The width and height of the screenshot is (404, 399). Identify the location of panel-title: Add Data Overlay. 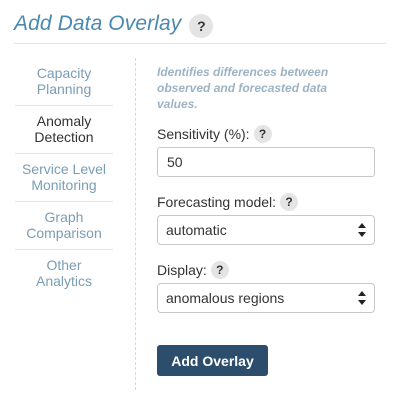
(98, 23).